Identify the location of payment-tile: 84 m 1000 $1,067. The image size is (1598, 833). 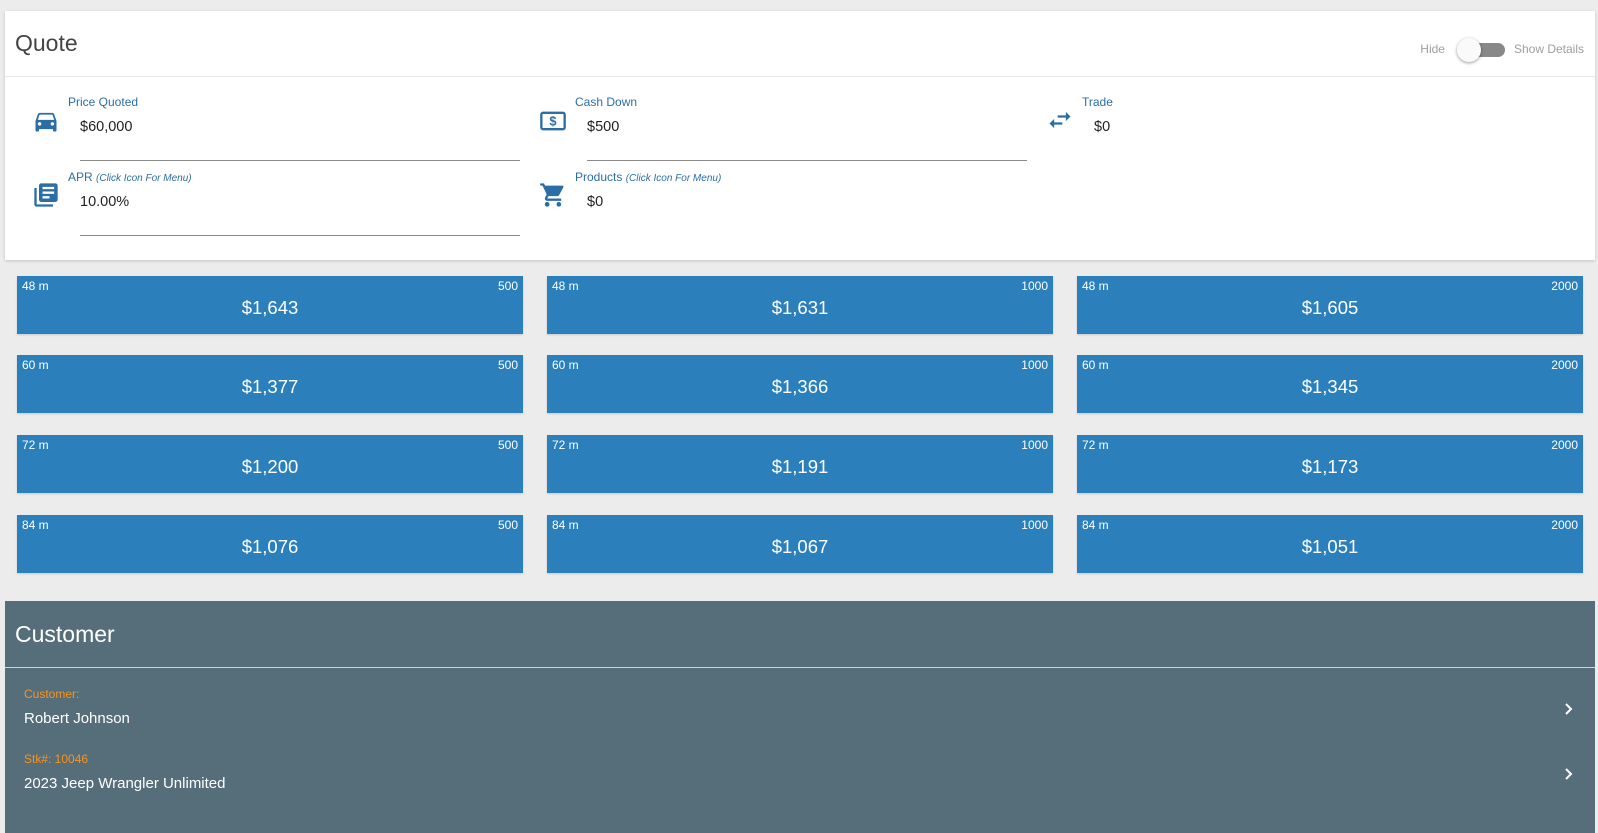
(800, 544).